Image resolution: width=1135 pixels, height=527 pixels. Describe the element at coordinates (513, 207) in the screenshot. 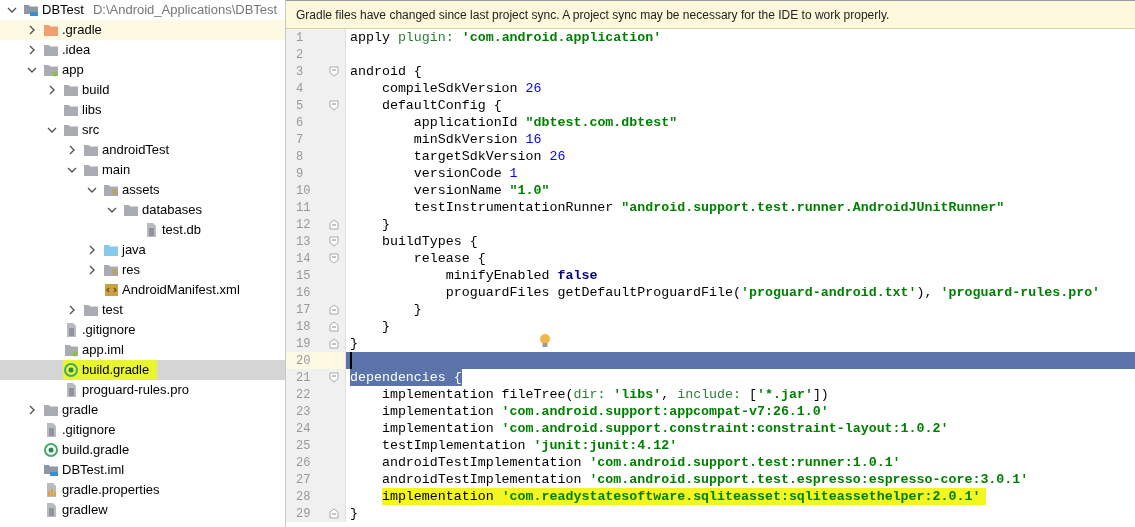

I see `code-text: testInstrumentationRunner` at that location.